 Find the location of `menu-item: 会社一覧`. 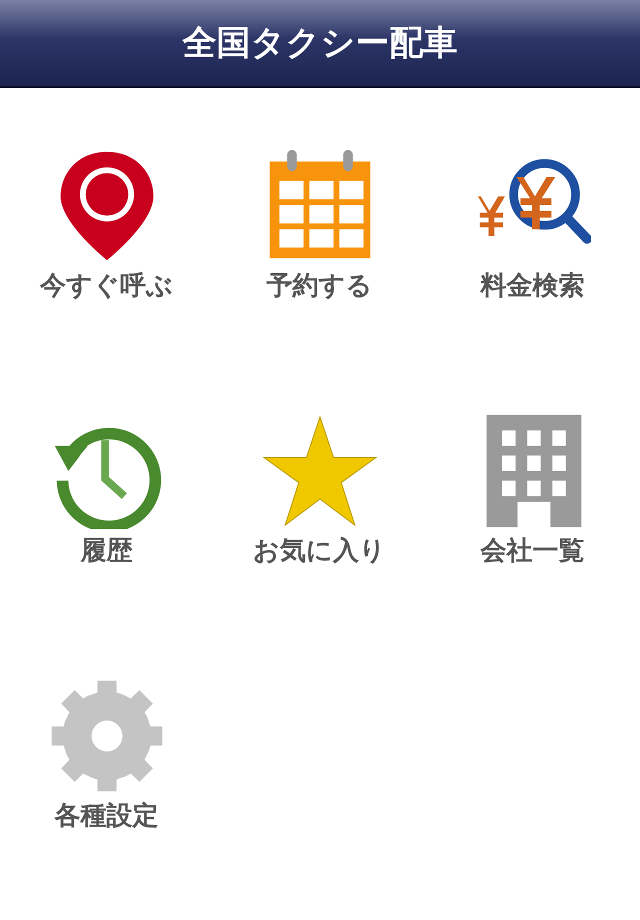

menu-item: 会社一覧 is located at coordinates (532, 545).